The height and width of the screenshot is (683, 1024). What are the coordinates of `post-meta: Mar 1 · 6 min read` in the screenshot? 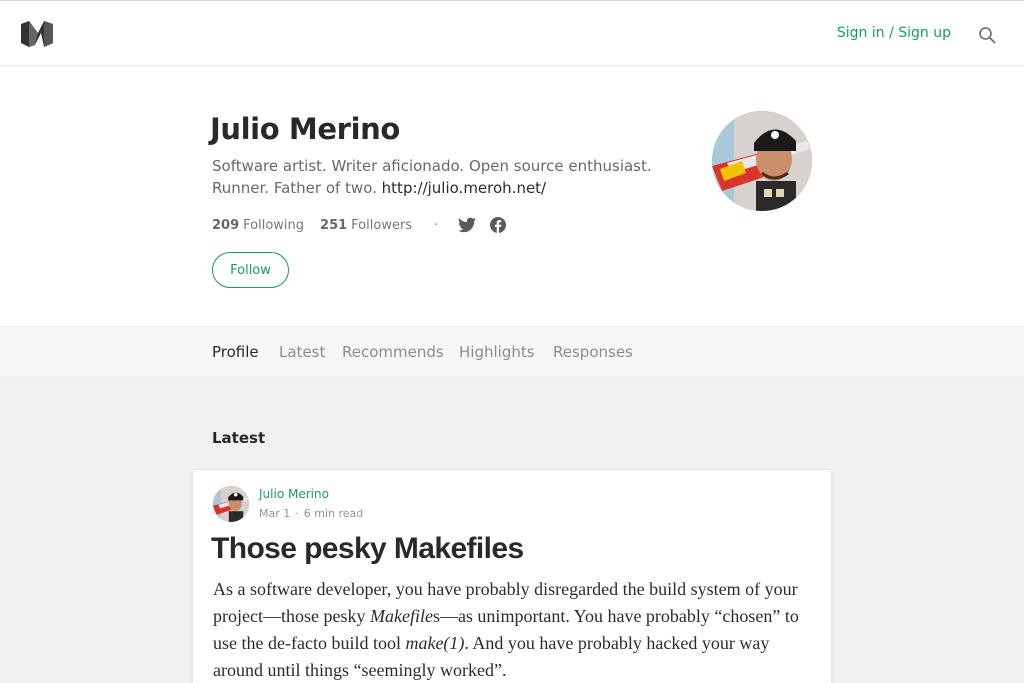 It's located at (311, 513).